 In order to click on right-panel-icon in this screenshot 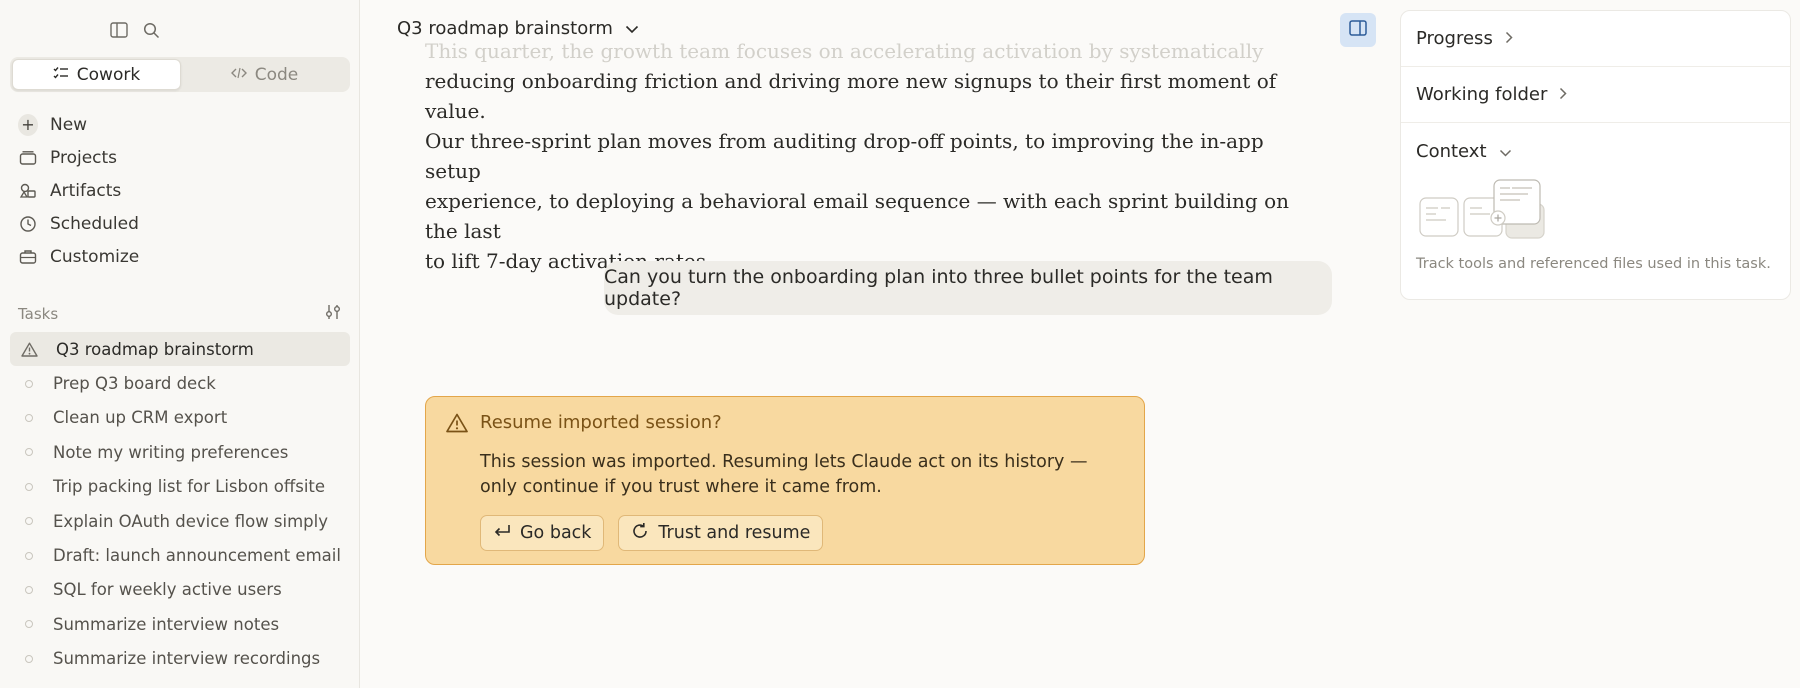, I will do `click(1358, 30)`.